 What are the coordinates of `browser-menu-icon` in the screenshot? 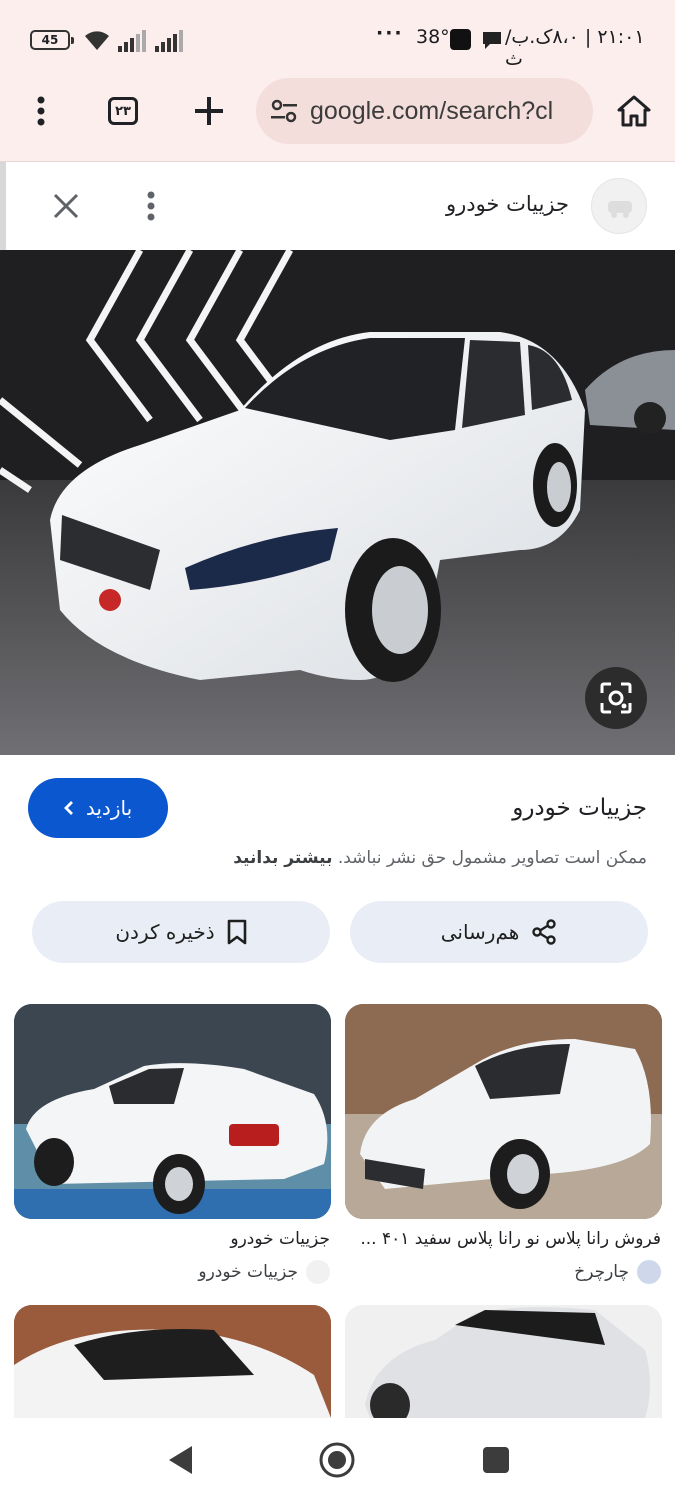 It's located at (41, 111).